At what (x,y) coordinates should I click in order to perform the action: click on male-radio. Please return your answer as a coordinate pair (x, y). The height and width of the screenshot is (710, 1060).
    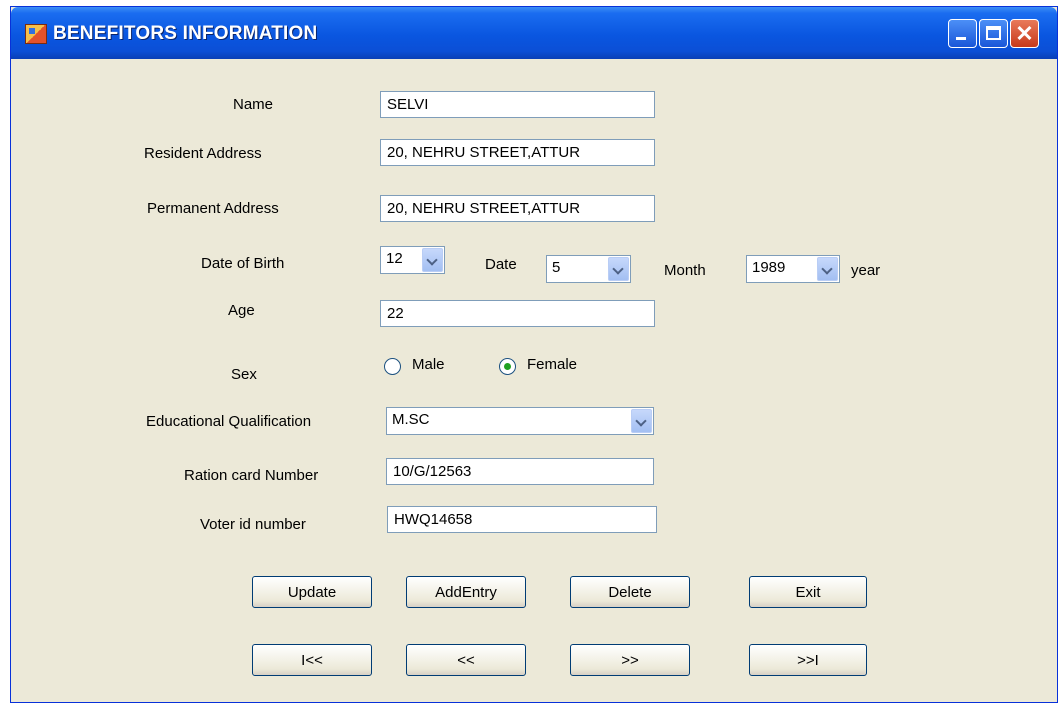
    Looking at the image, I should click on (392, 366).